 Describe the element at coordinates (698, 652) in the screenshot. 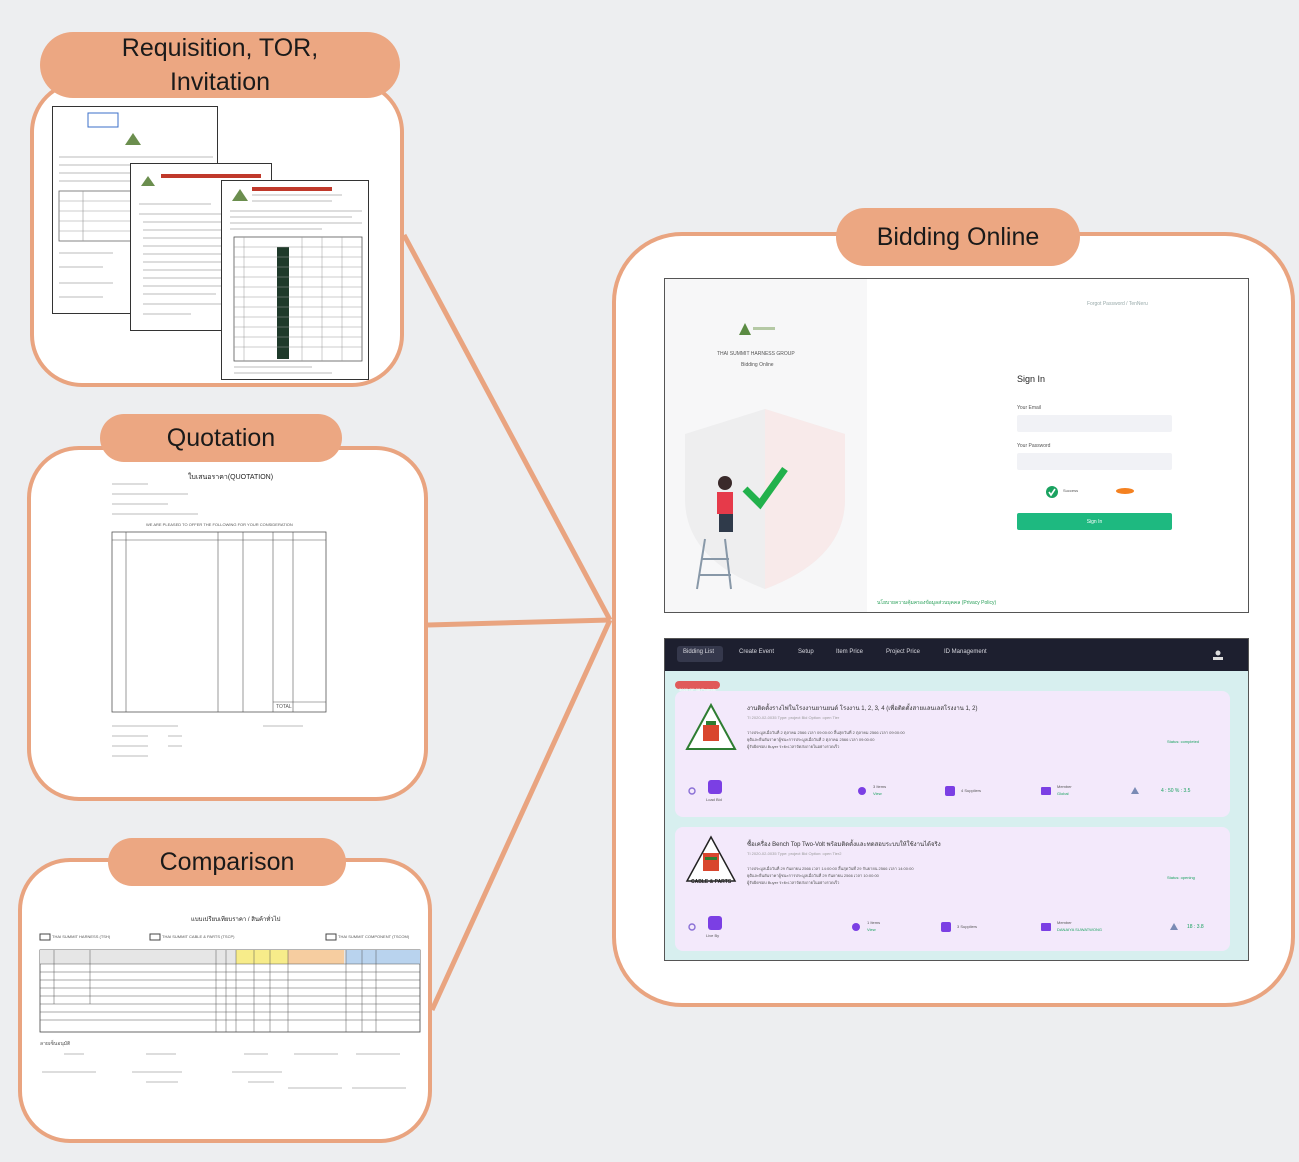

I see `nav-tab-bidding-list: Bidding List` at that location.